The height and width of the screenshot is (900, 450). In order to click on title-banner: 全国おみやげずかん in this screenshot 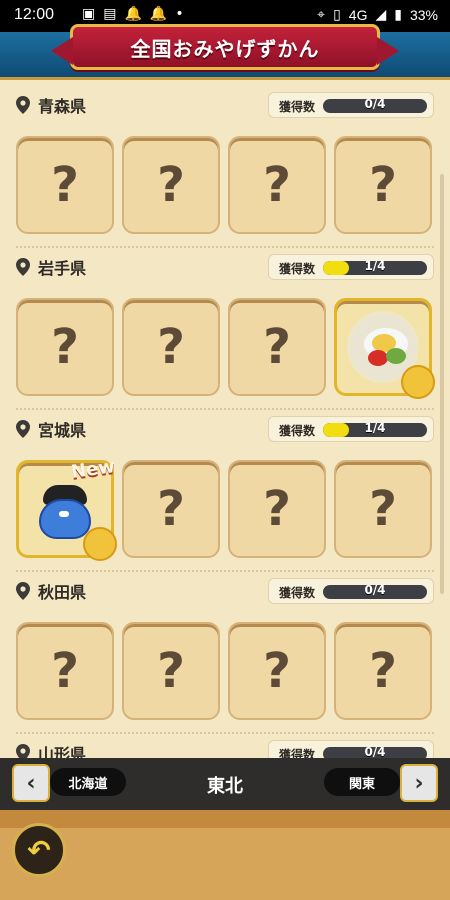, I will do `click(225, 47)`.